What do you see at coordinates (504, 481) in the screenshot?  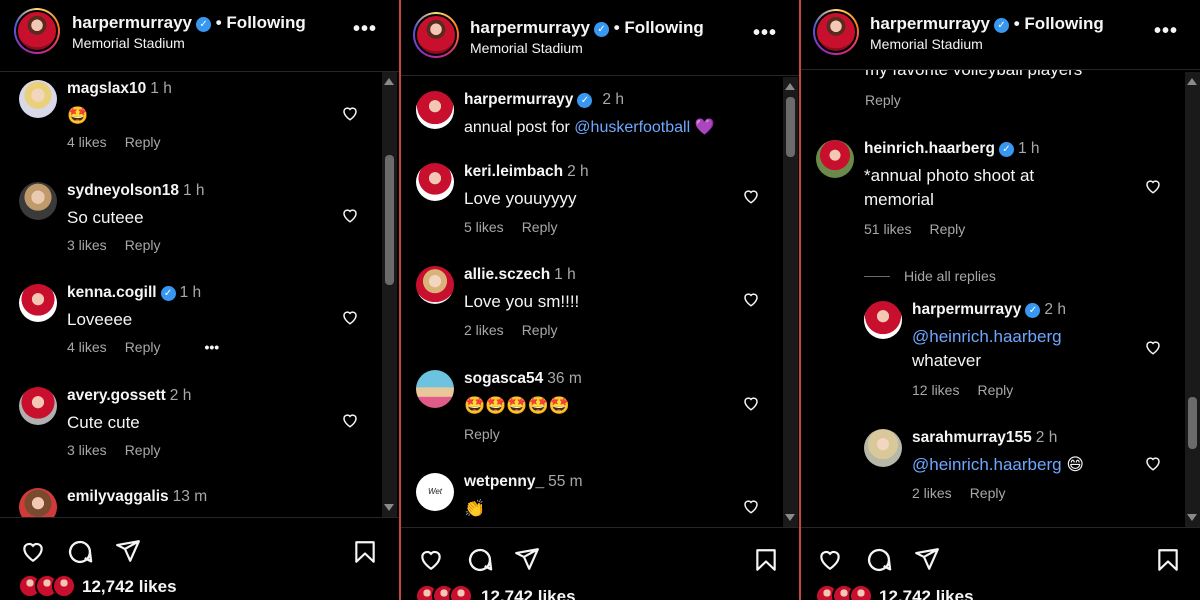 I see `comment-username: wetpenny_` at bounding box center [504, 481].